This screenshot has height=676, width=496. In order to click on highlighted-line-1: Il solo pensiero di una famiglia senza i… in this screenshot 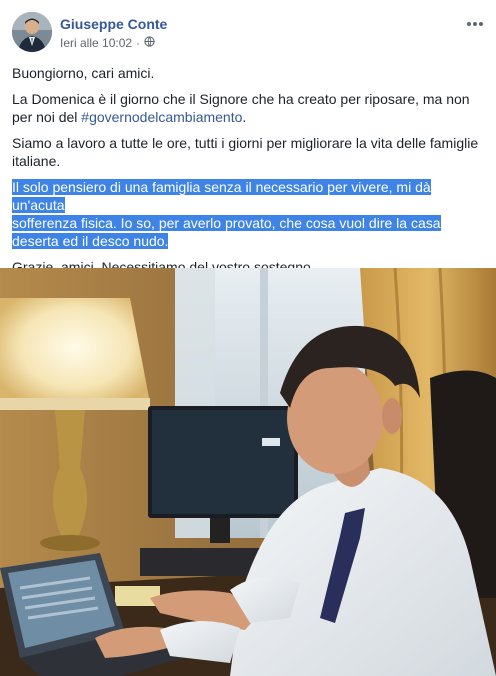, I will do `click(221, 196)`.